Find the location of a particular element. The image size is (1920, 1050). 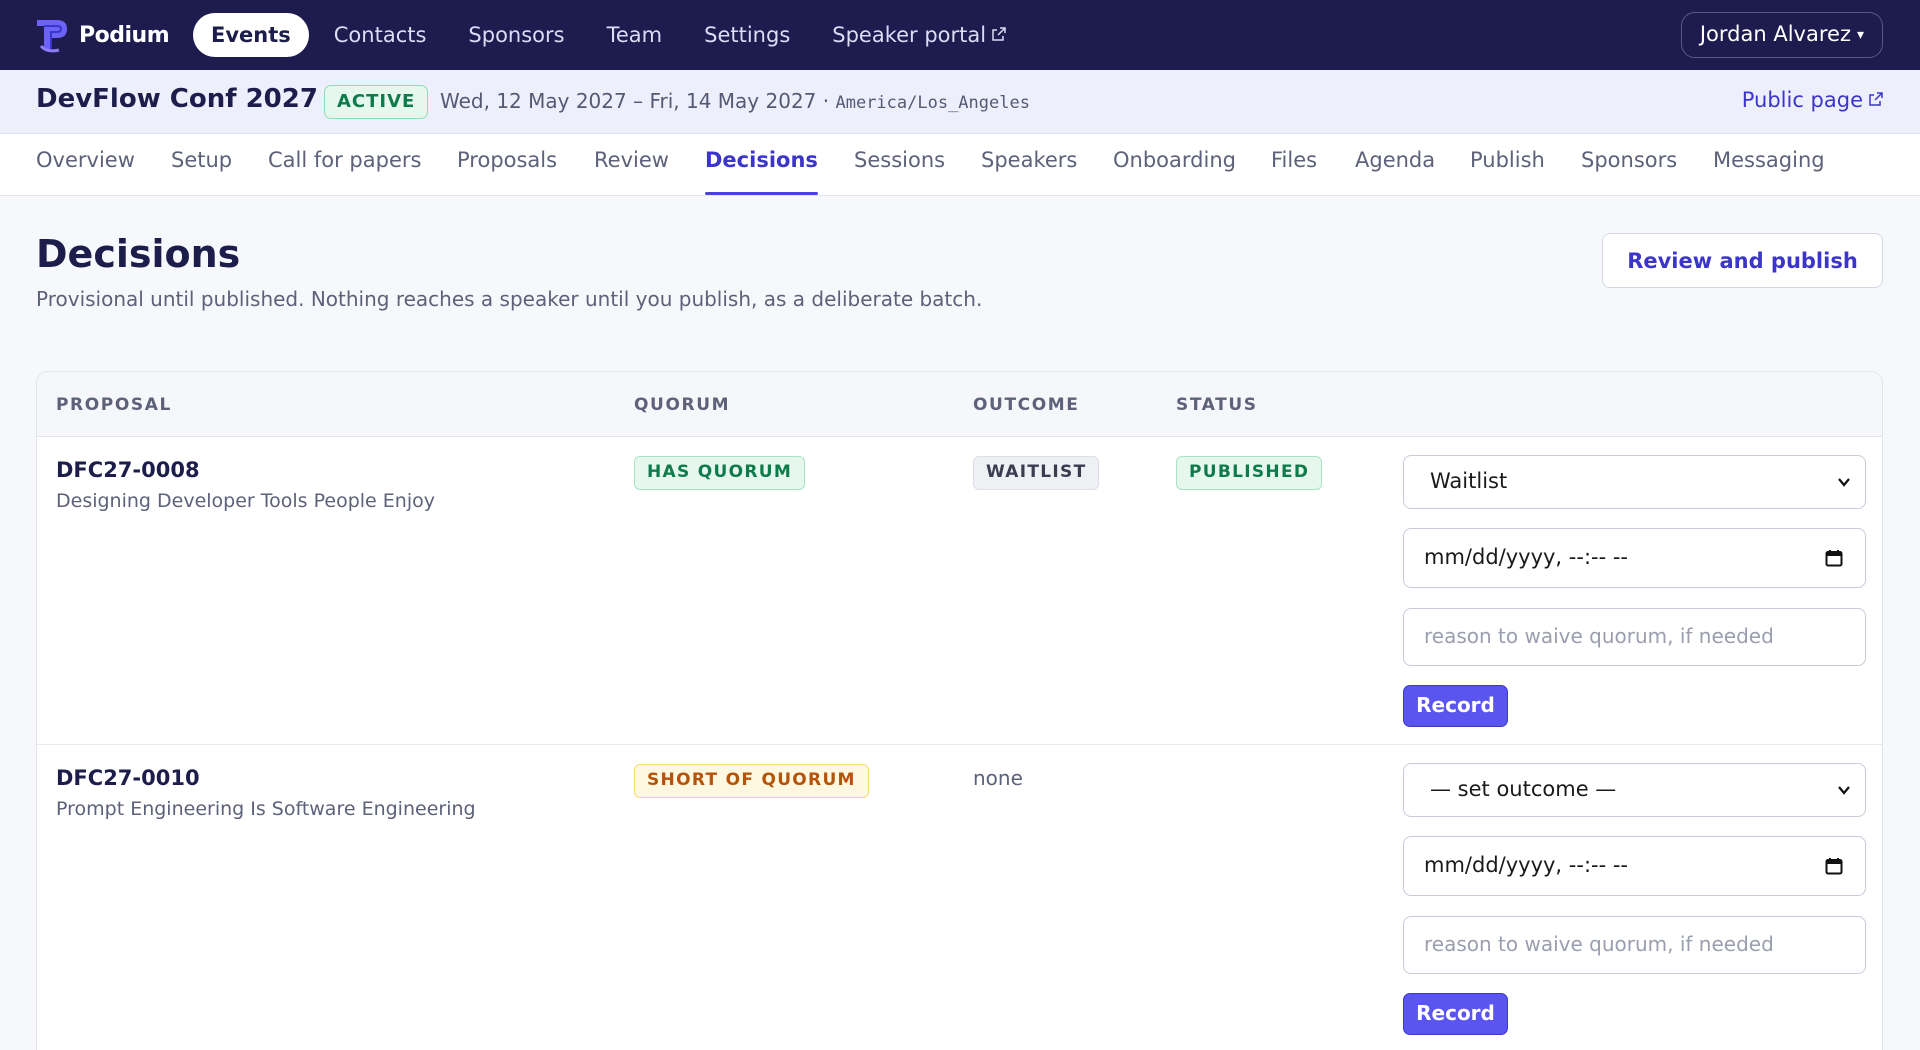

nav-sponsors: Sponsors is located at coordinates (516, 35).